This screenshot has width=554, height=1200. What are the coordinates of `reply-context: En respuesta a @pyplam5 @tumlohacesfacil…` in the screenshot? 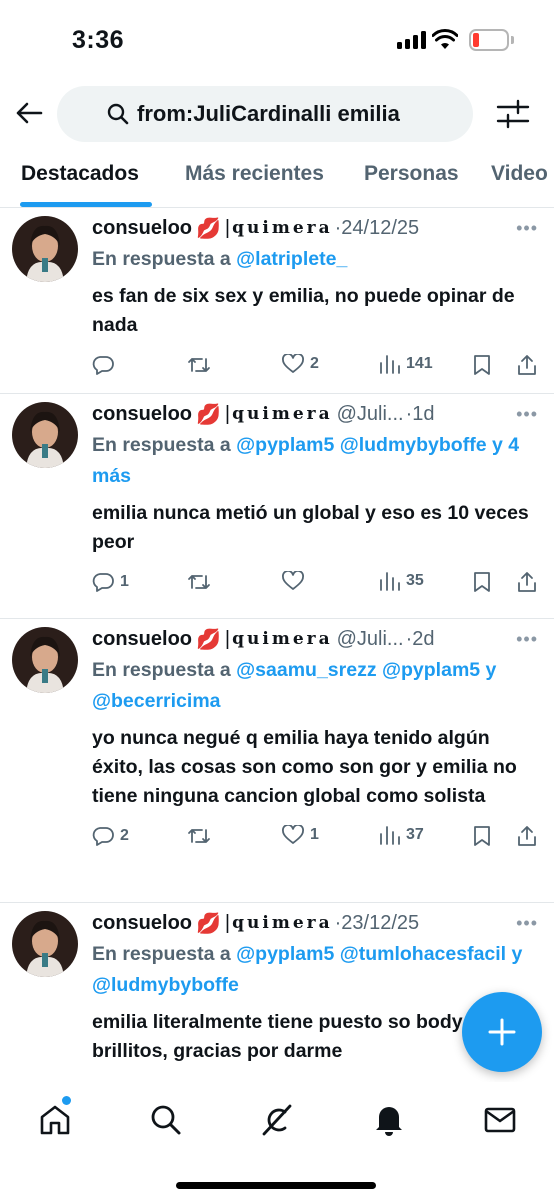 It's located at (314, 970).